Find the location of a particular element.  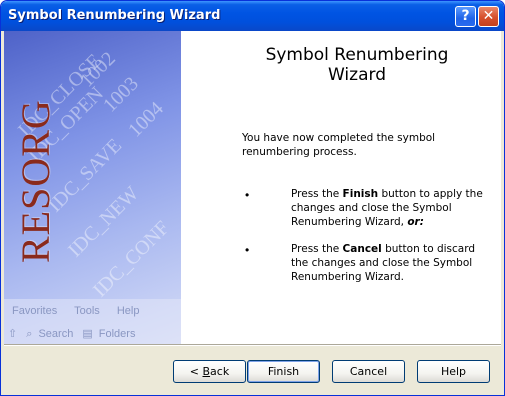

decor-menu: Favorites Tools Help is located at coordinates (82, 311).